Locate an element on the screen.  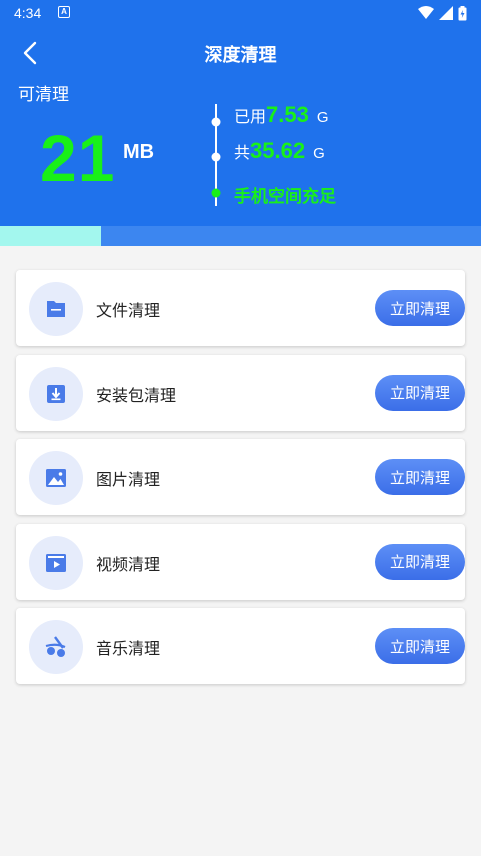
clean-item-label: 图片清理 is located at coordinates (128, 479).